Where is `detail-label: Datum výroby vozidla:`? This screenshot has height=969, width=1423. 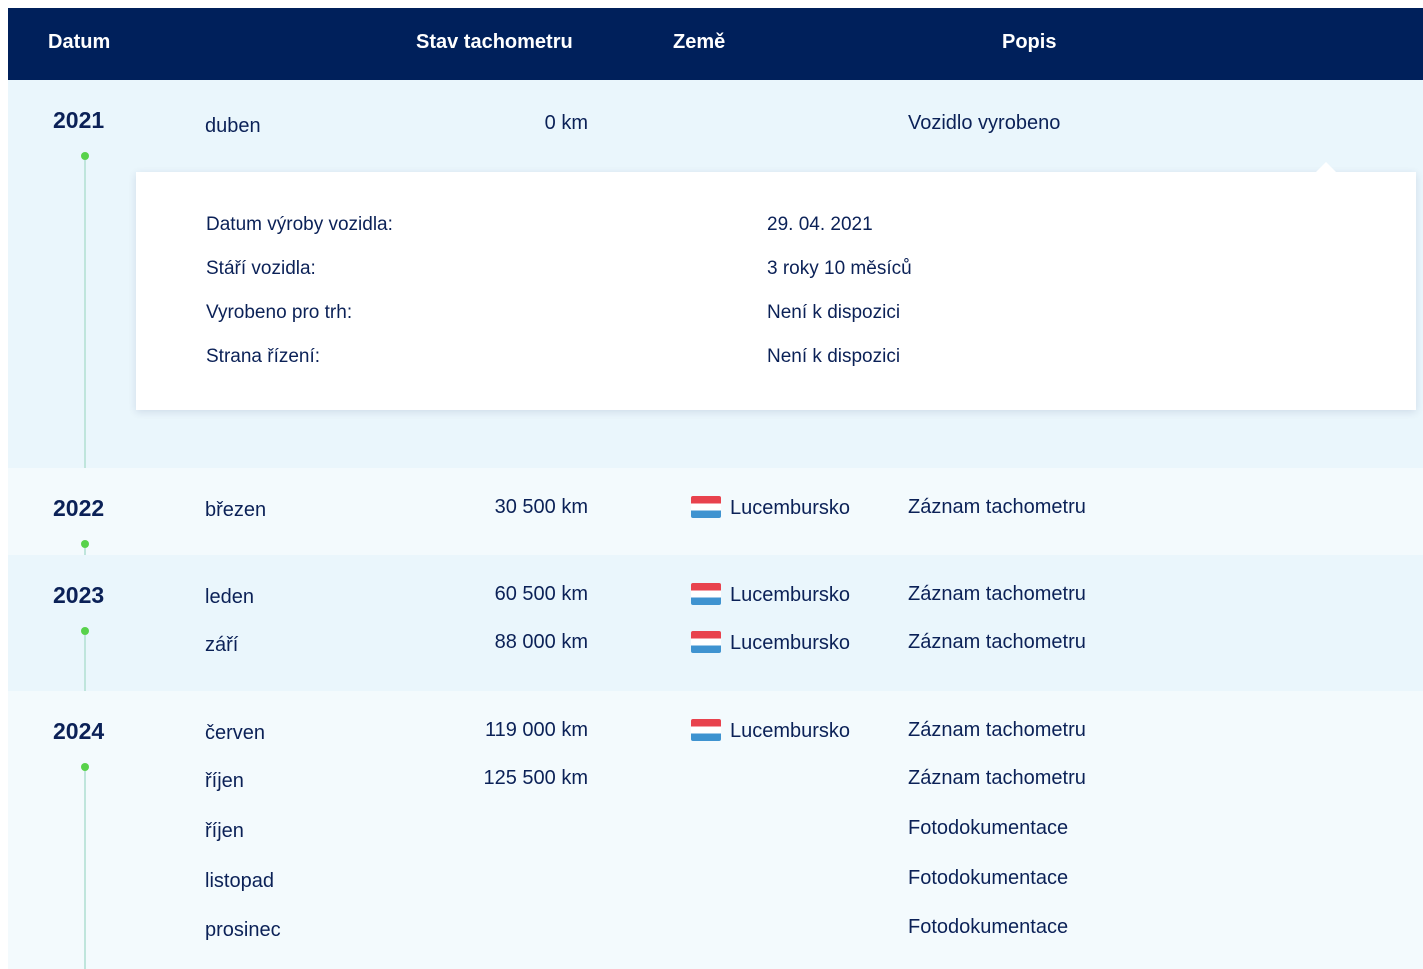 detail-label: Datum výroby vozidla: is located at coordinates (299, 224).